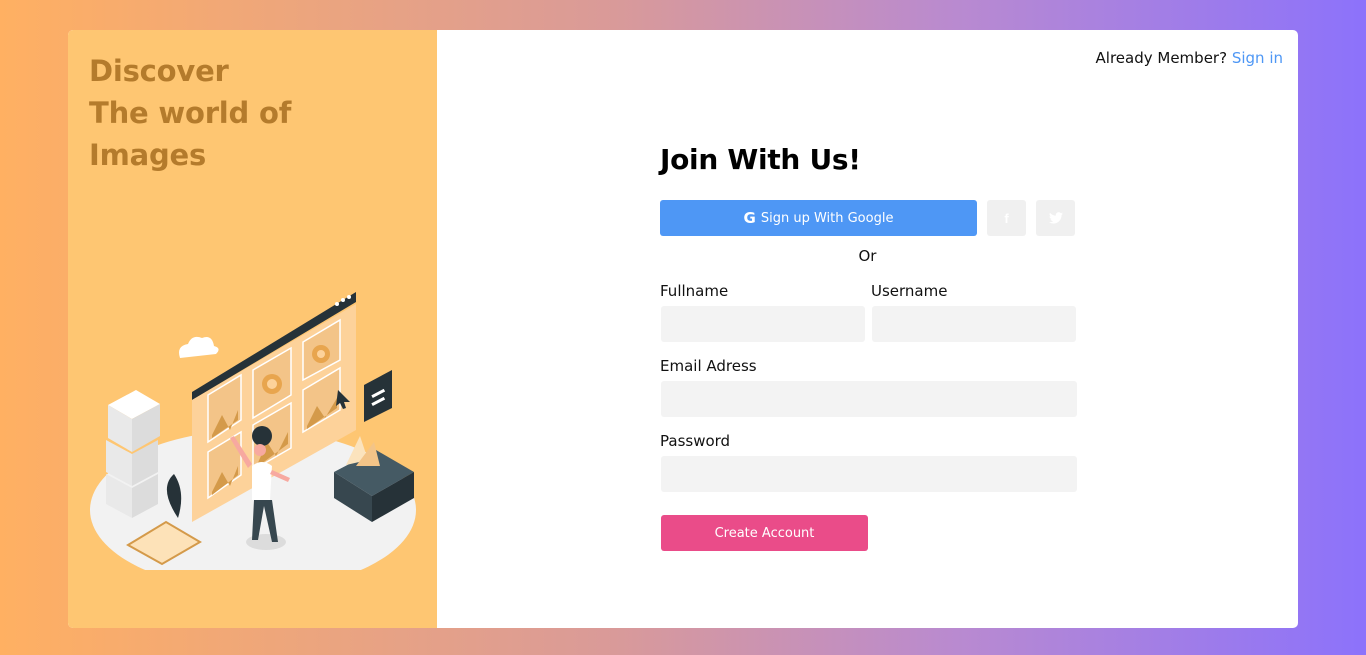  Describe the element at coordinates (1257, 58) in the screenshot. I see `signin-link: Sign in` at that location.